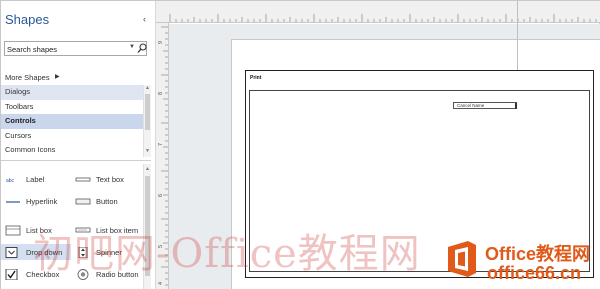 The height and width of the screenshot is (289, 600). I want to click on pane-divider, so click(76, 160).